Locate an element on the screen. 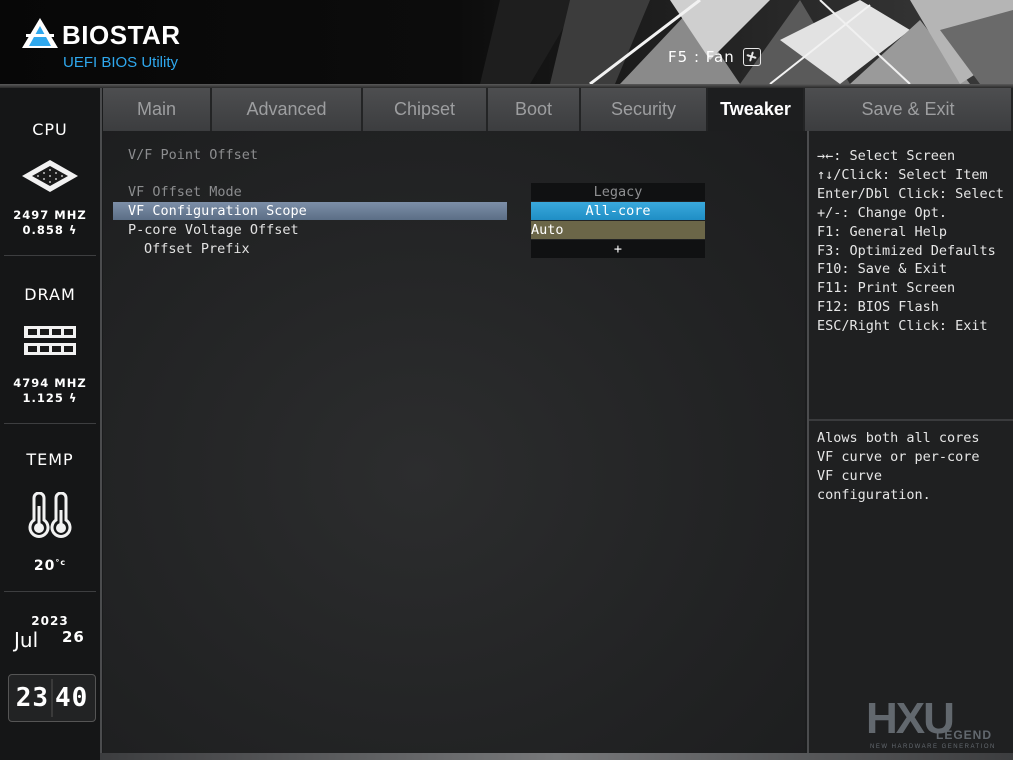 This screenshot has width=1013, height=760. setting-offset-prefix: Offset Prefix is located at coordinates (197, 249).